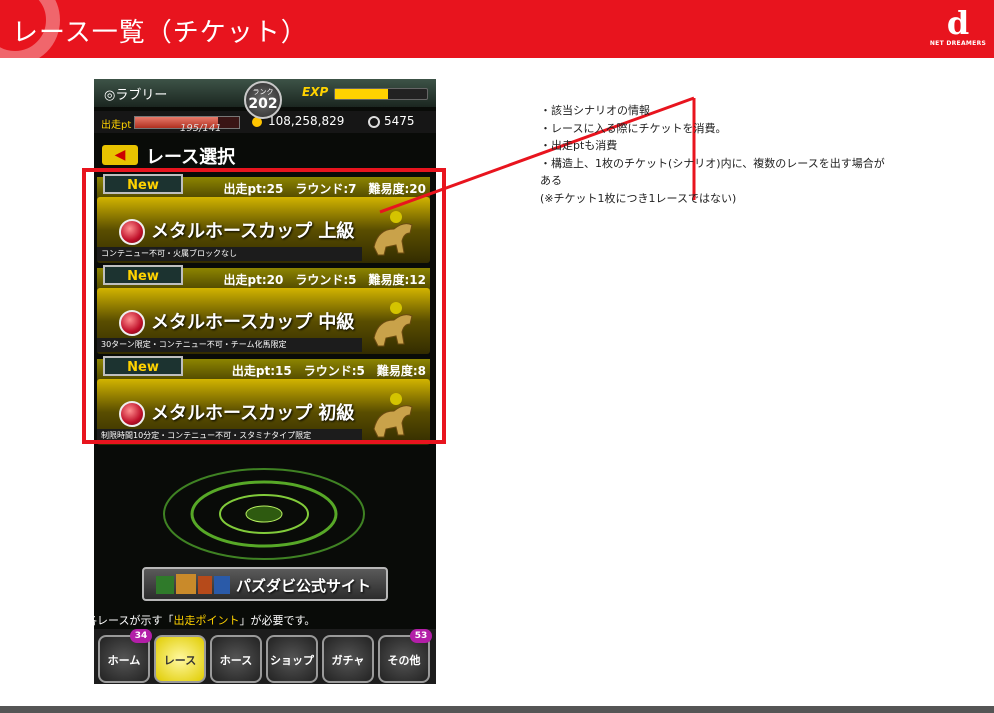  What do you see at coordinates (497, 29) in the screenshot?
I see `slide-header: レース一覧（チケット） d NET DREAMERS` at bounding box center [497, 29].